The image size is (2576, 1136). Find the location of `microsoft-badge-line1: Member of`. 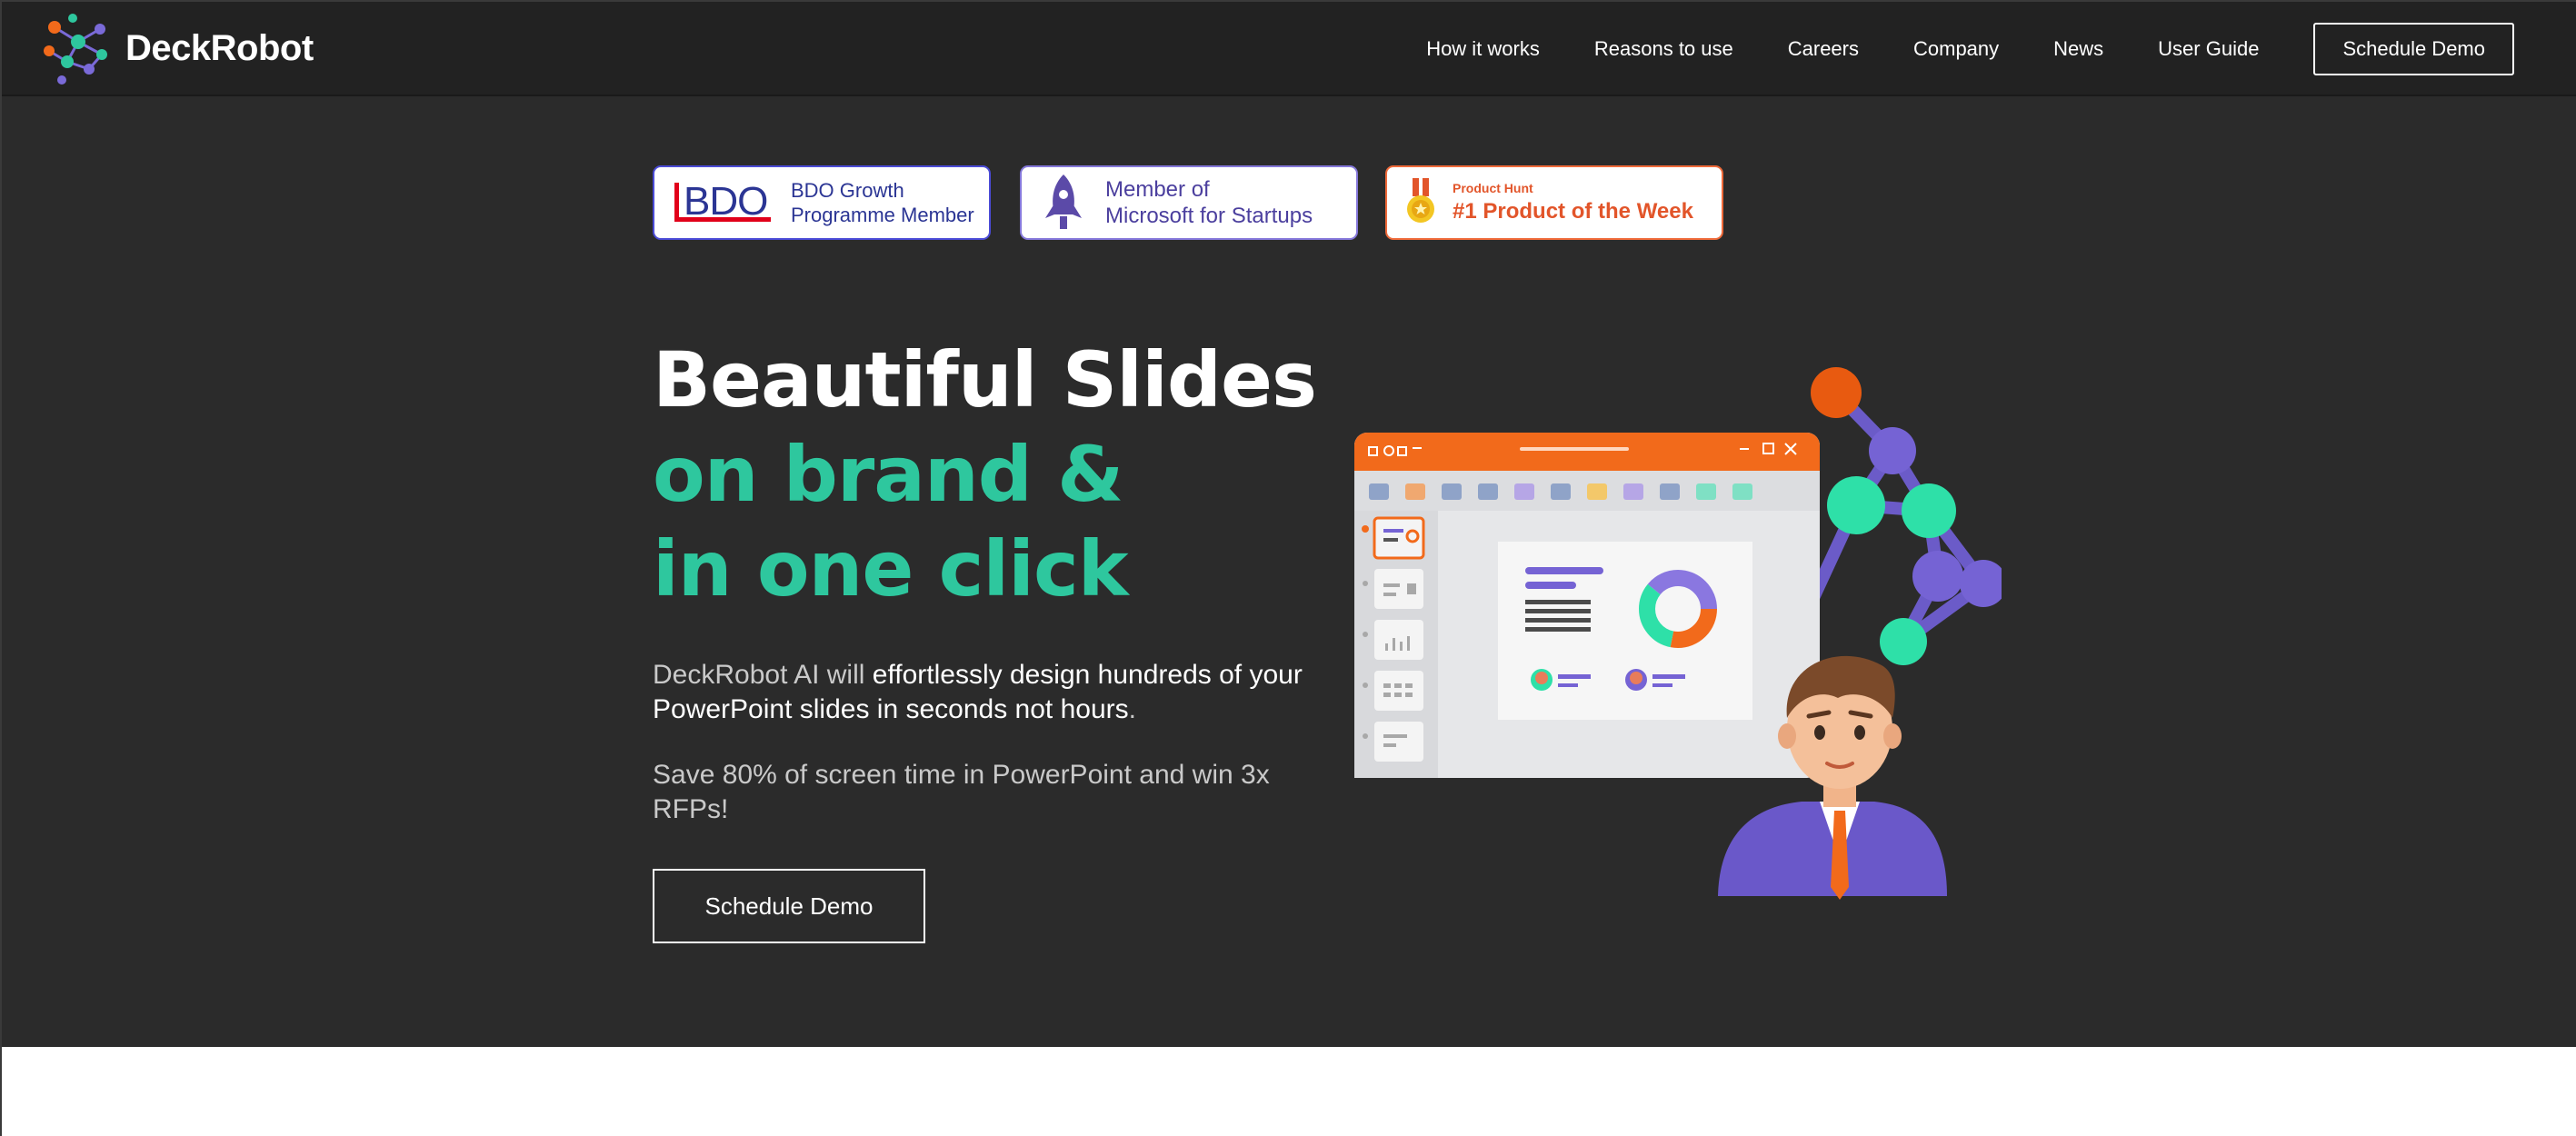

microsoft-badge-line1: Member of is located at coordinates (1157, 189).